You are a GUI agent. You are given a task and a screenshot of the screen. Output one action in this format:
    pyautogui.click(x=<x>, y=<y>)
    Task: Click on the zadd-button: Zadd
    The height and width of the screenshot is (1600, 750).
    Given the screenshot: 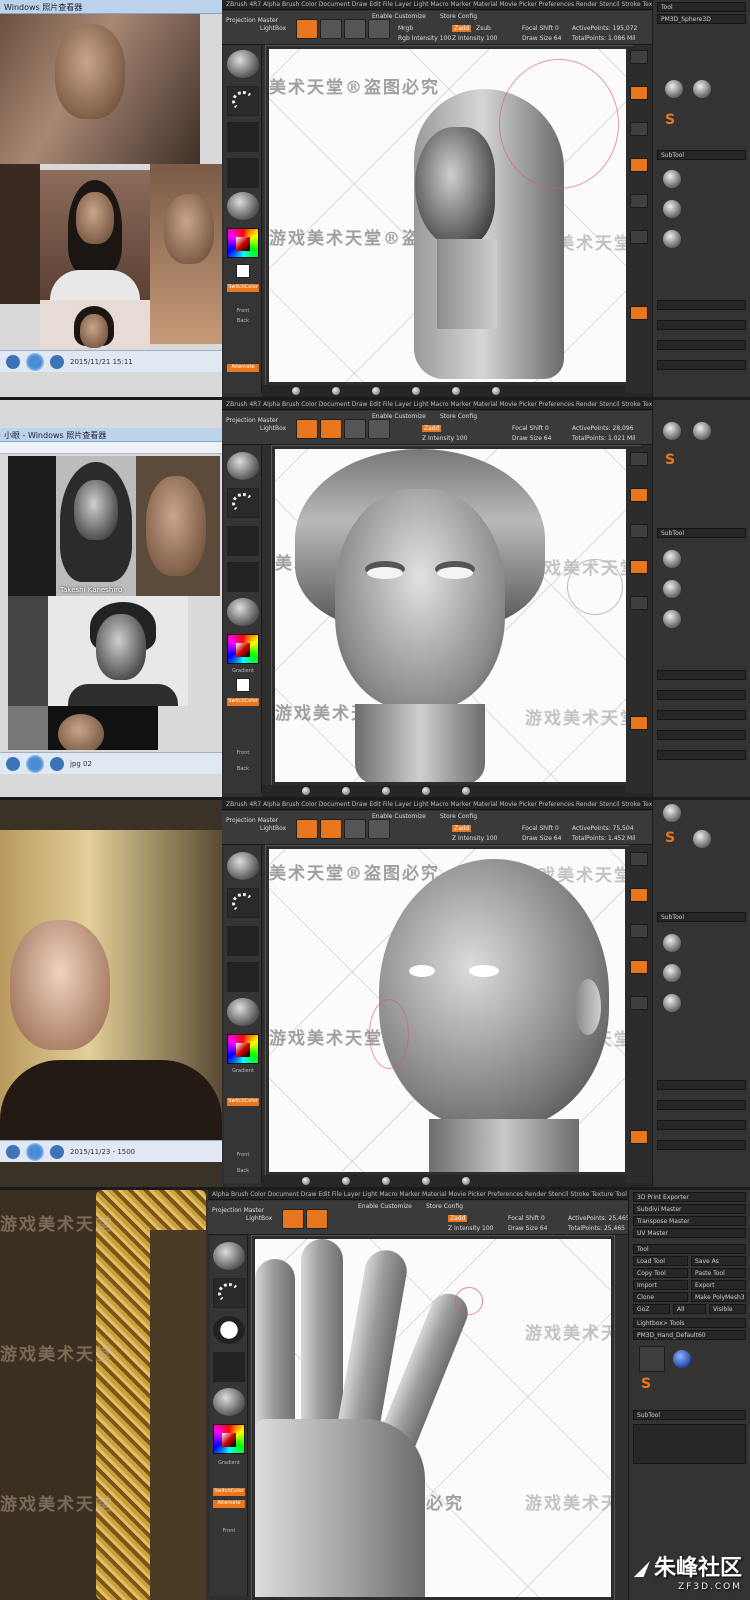 What is the action you would take?
    pyautogui.click(x=462, y=828)
    